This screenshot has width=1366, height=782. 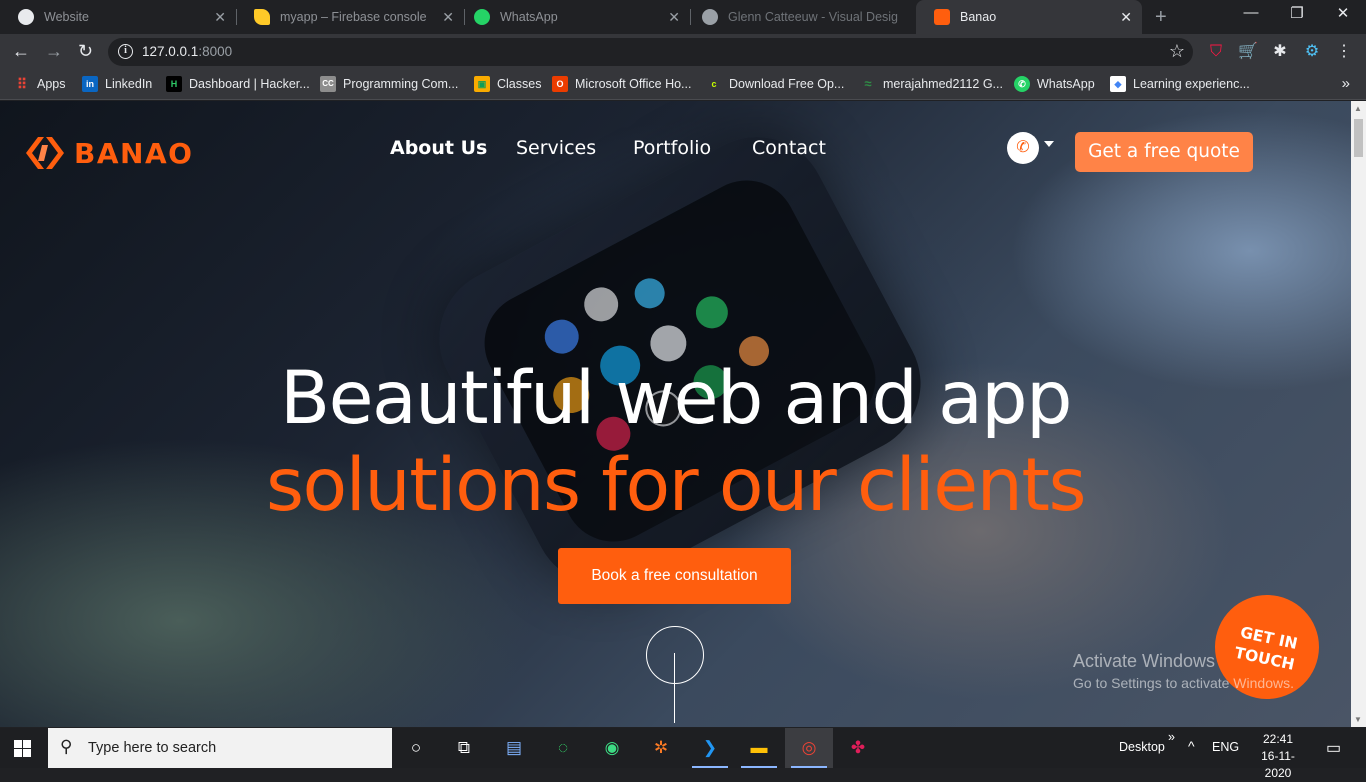 I want to click on vscode-app-icon: ❯, so click(x=710, y=752).